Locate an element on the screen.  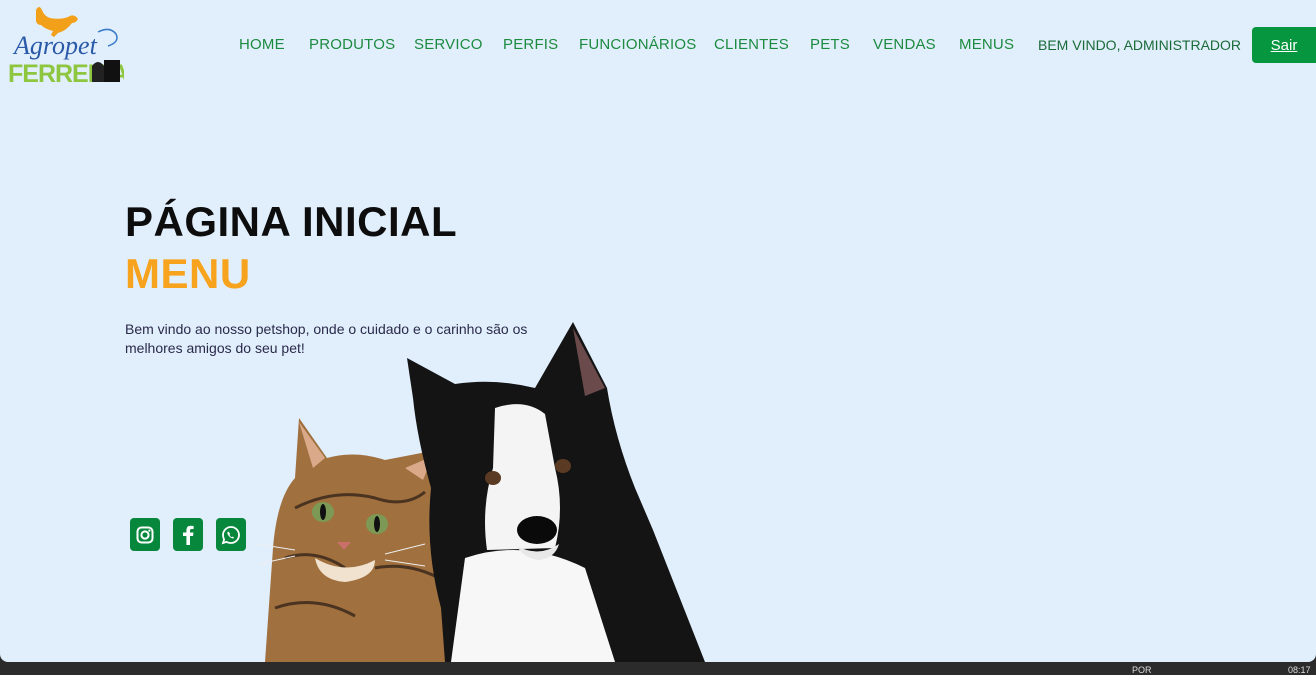
nav-clientes: CLIENTES is located at coordinates (751, 44).